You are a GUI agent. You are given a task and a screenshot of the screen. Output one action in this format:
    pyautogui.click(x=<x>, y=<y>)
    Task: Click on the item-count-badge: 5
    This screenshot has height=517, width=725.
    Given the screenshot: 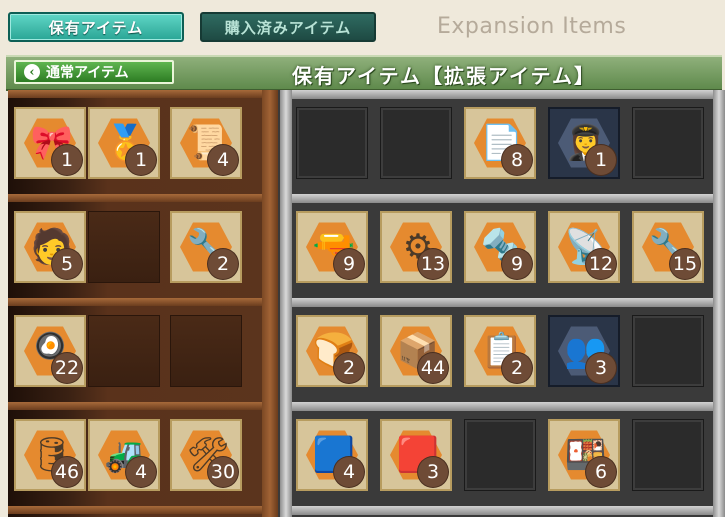 What is the action you would take?
    pyautogui.click(x=67, y=264)
    